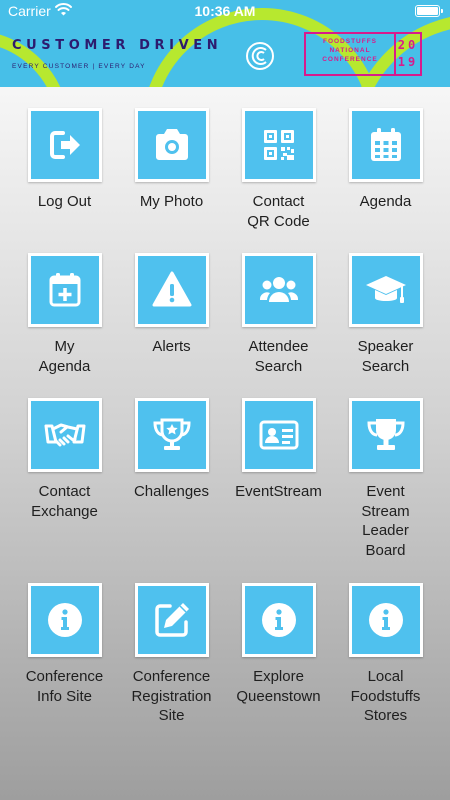 The height and width of the screenshot is (800, 450). I want to click on tile-label: Log Out, so click(64, 201).